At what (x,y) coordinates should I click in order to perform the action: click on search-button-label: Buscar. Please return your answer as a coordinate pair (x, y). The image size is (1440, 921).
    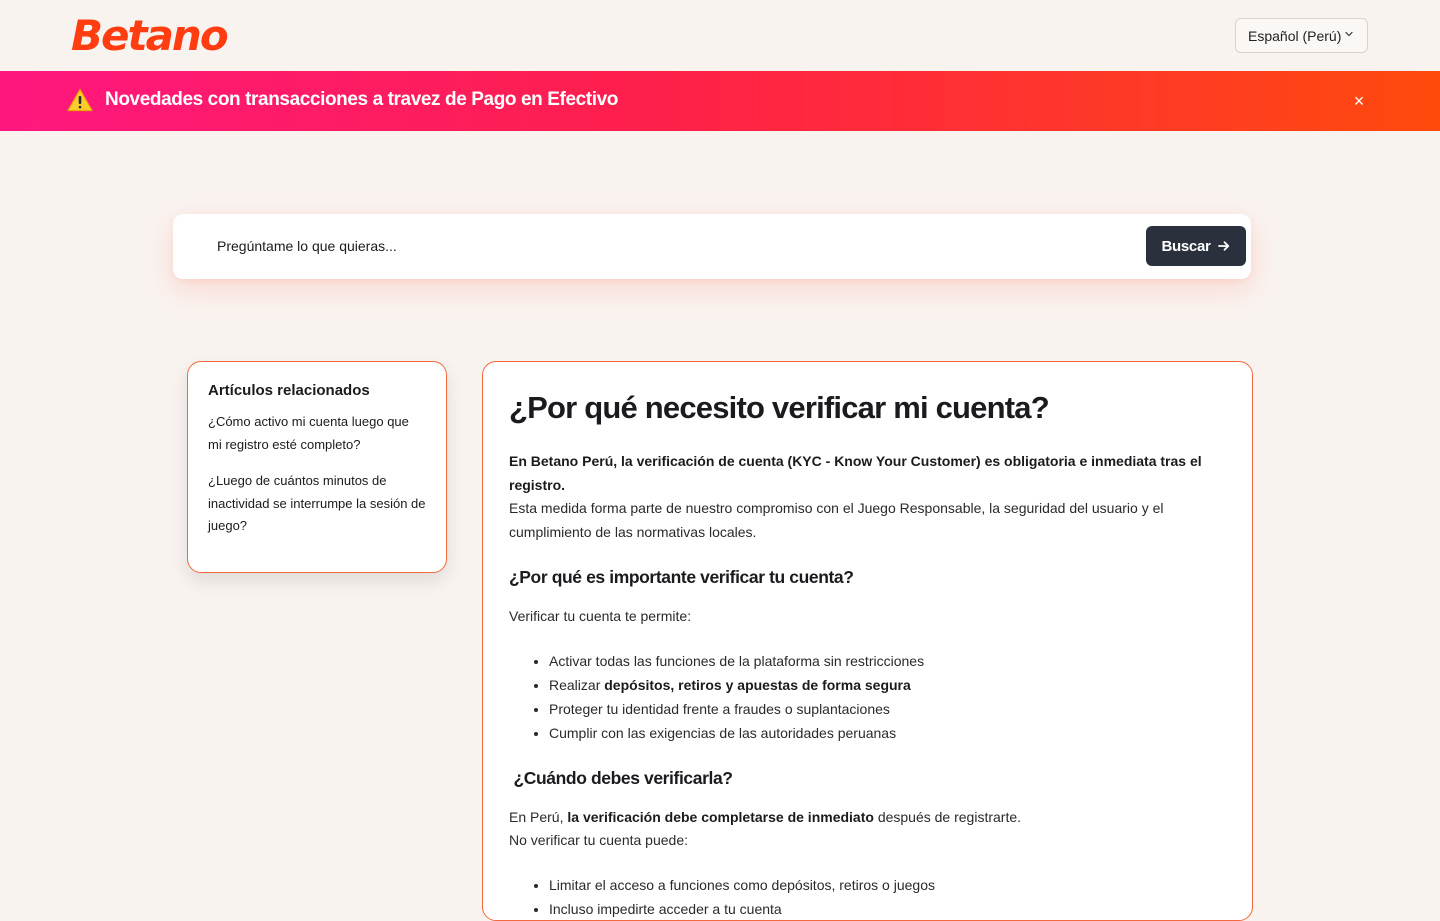
    Looking at the image, I should click on (1186, 246).